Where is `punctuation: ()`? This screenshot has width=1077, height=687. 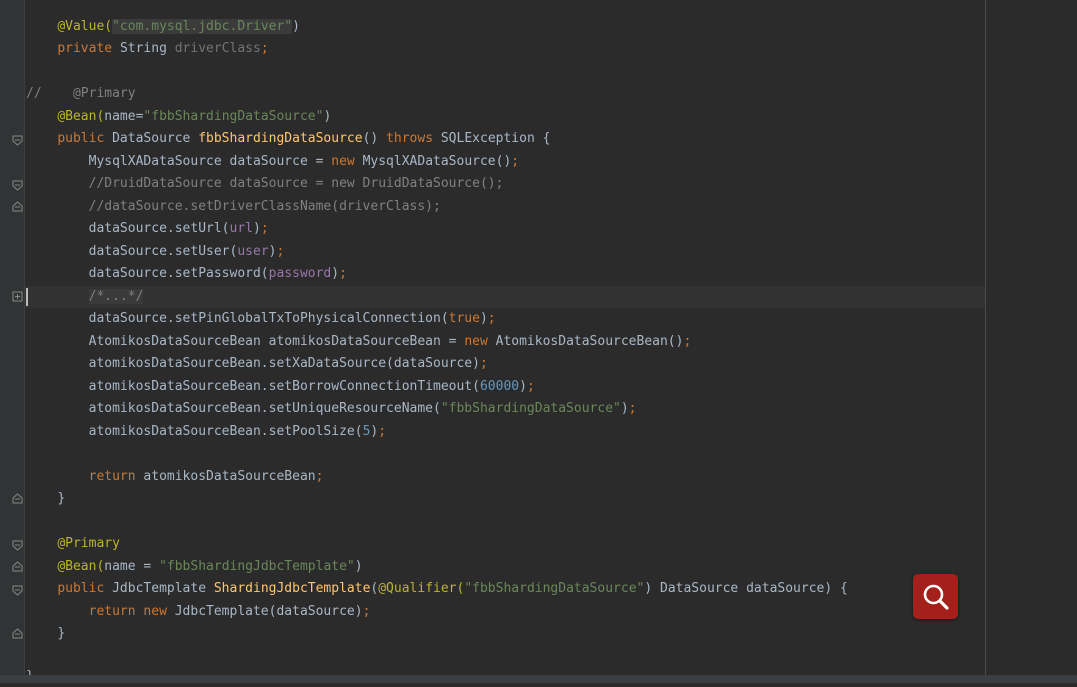 punctuation: () is located at coordinates (374, 138).